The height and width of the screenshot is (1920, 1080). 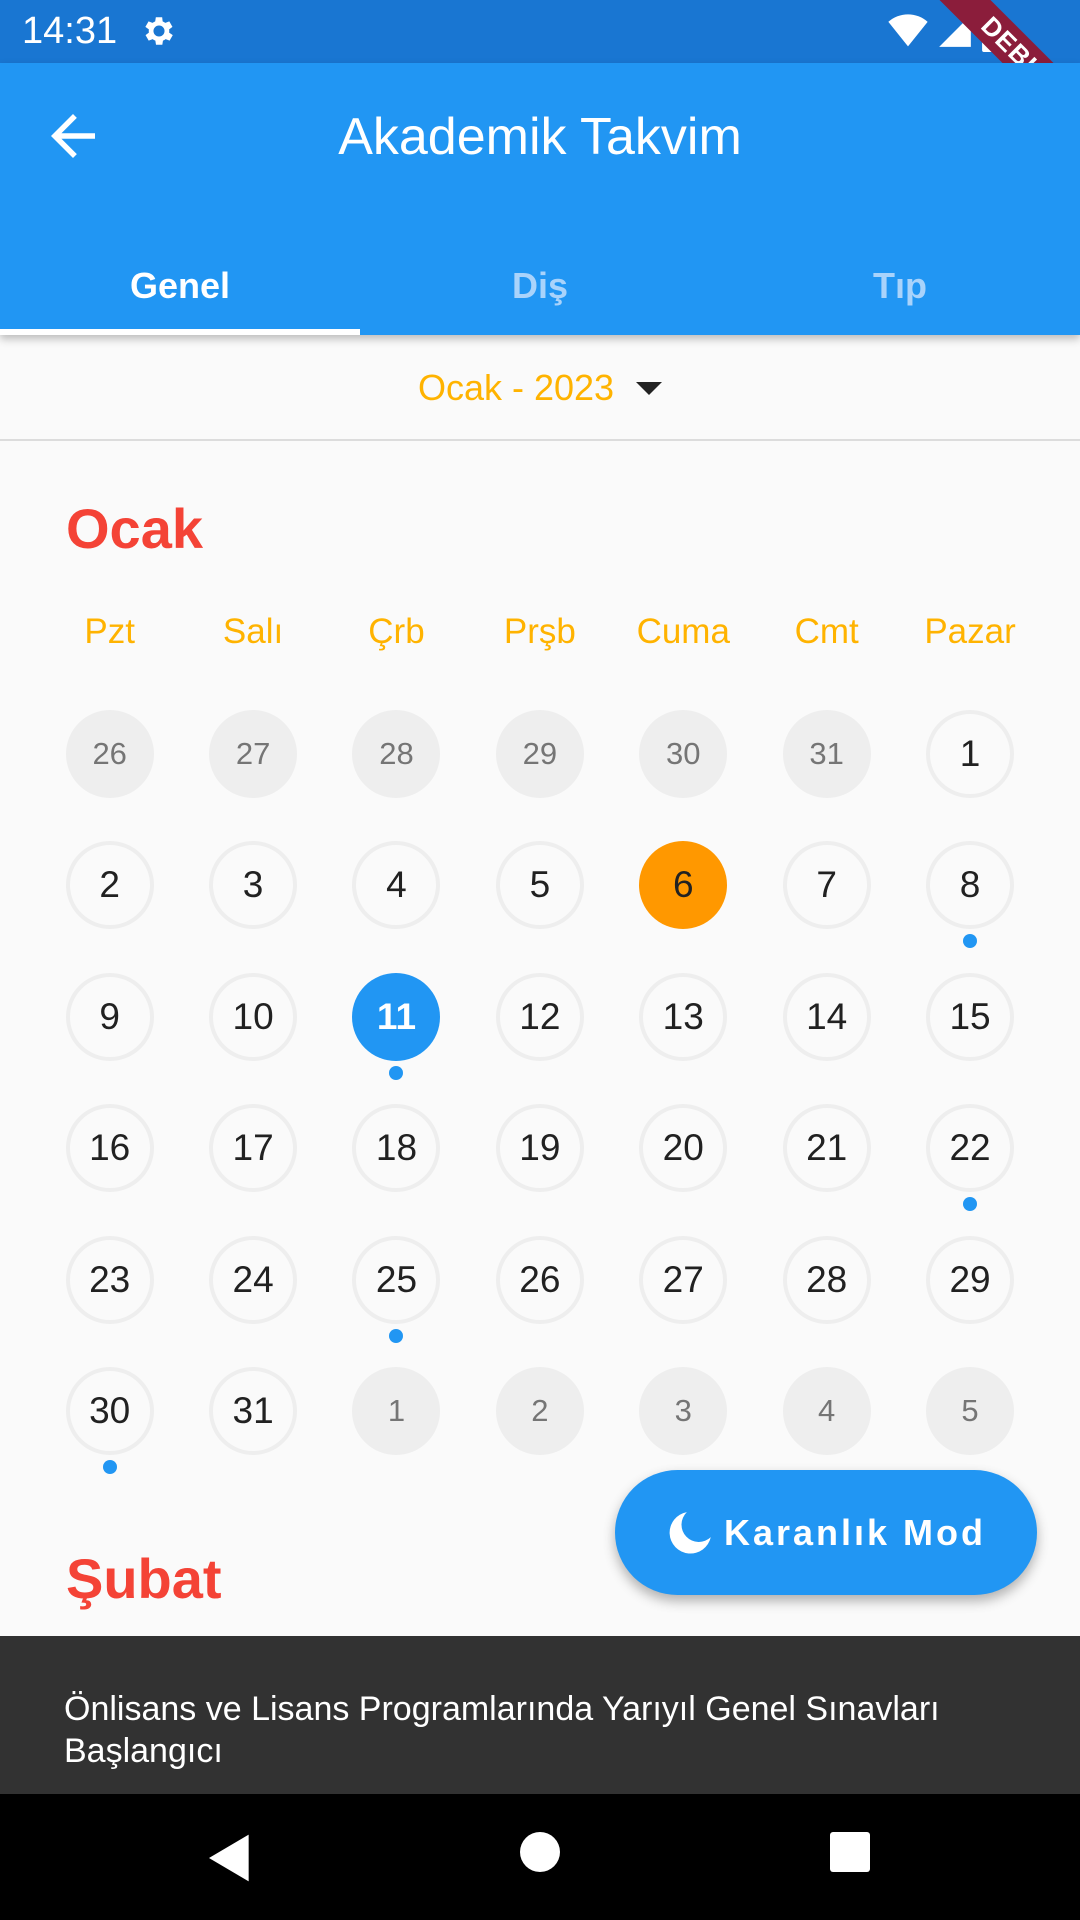 I want to click on calendar-day: 12, so click(x=539, y=1028).